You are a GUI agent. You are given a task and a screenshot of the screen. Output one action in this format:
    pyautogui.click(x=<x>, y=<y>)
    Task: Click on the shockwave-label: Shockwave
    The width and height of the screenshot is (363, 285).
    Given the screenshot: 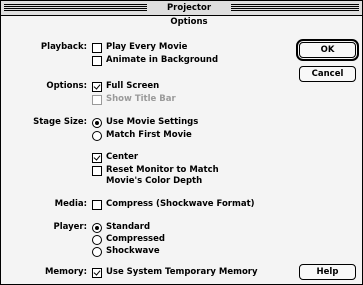 What is the action you would take?
    pyautogui.click(x=133, y=251)
    